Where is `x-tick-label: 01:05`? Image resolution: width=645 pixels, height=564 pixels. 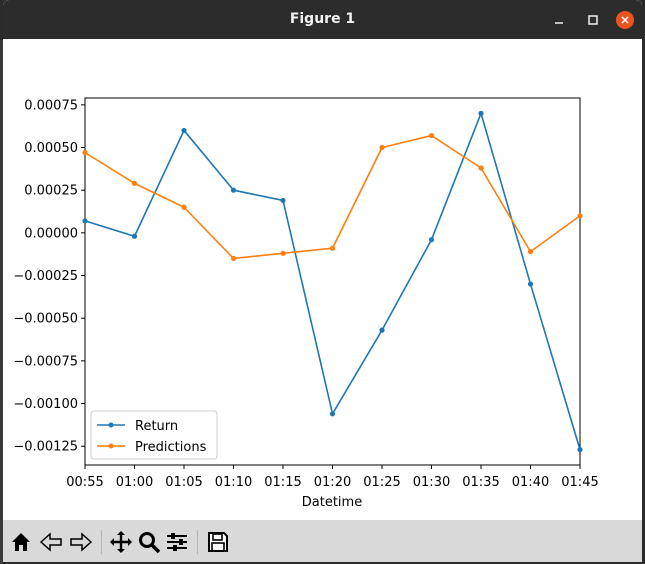 x-tick-label: 01:05 is located at coordinates (183, 482).